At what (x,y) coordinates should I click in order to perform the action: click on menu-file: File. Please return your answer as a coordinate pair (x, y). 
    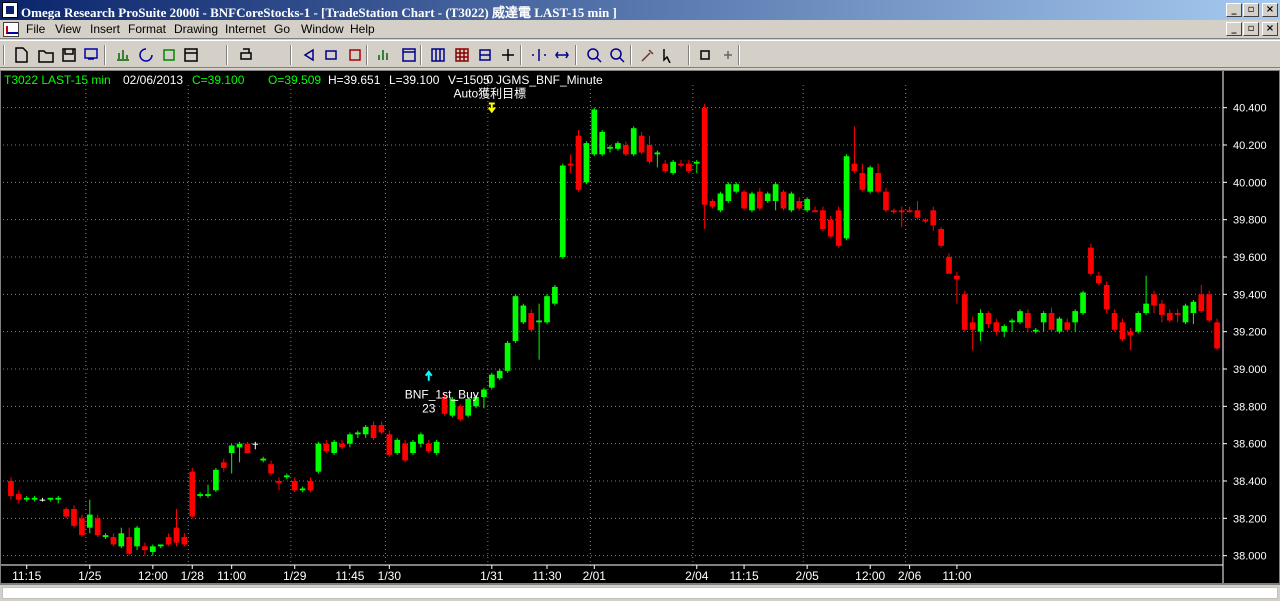
    Looking at the image, I should click on (35, 29).